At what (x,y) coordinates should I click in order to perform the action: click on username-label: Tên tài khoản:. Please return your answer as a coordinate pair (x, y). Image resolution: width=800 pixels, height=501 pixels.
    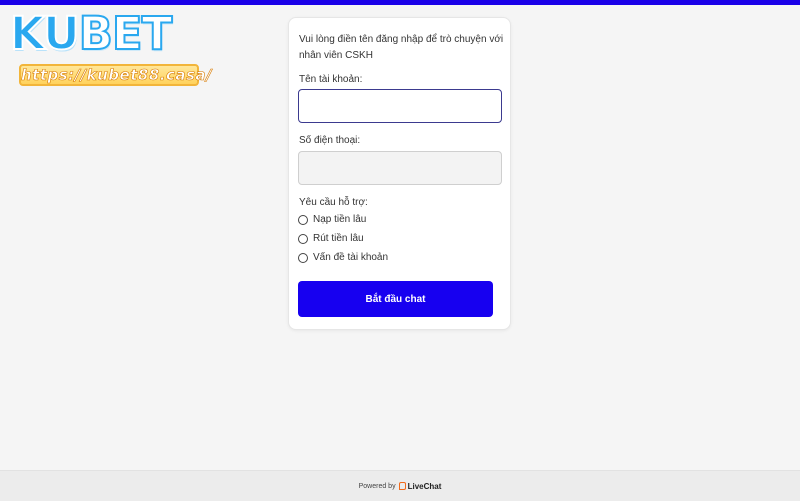
    Looking at the image, I should click on (331, 79).